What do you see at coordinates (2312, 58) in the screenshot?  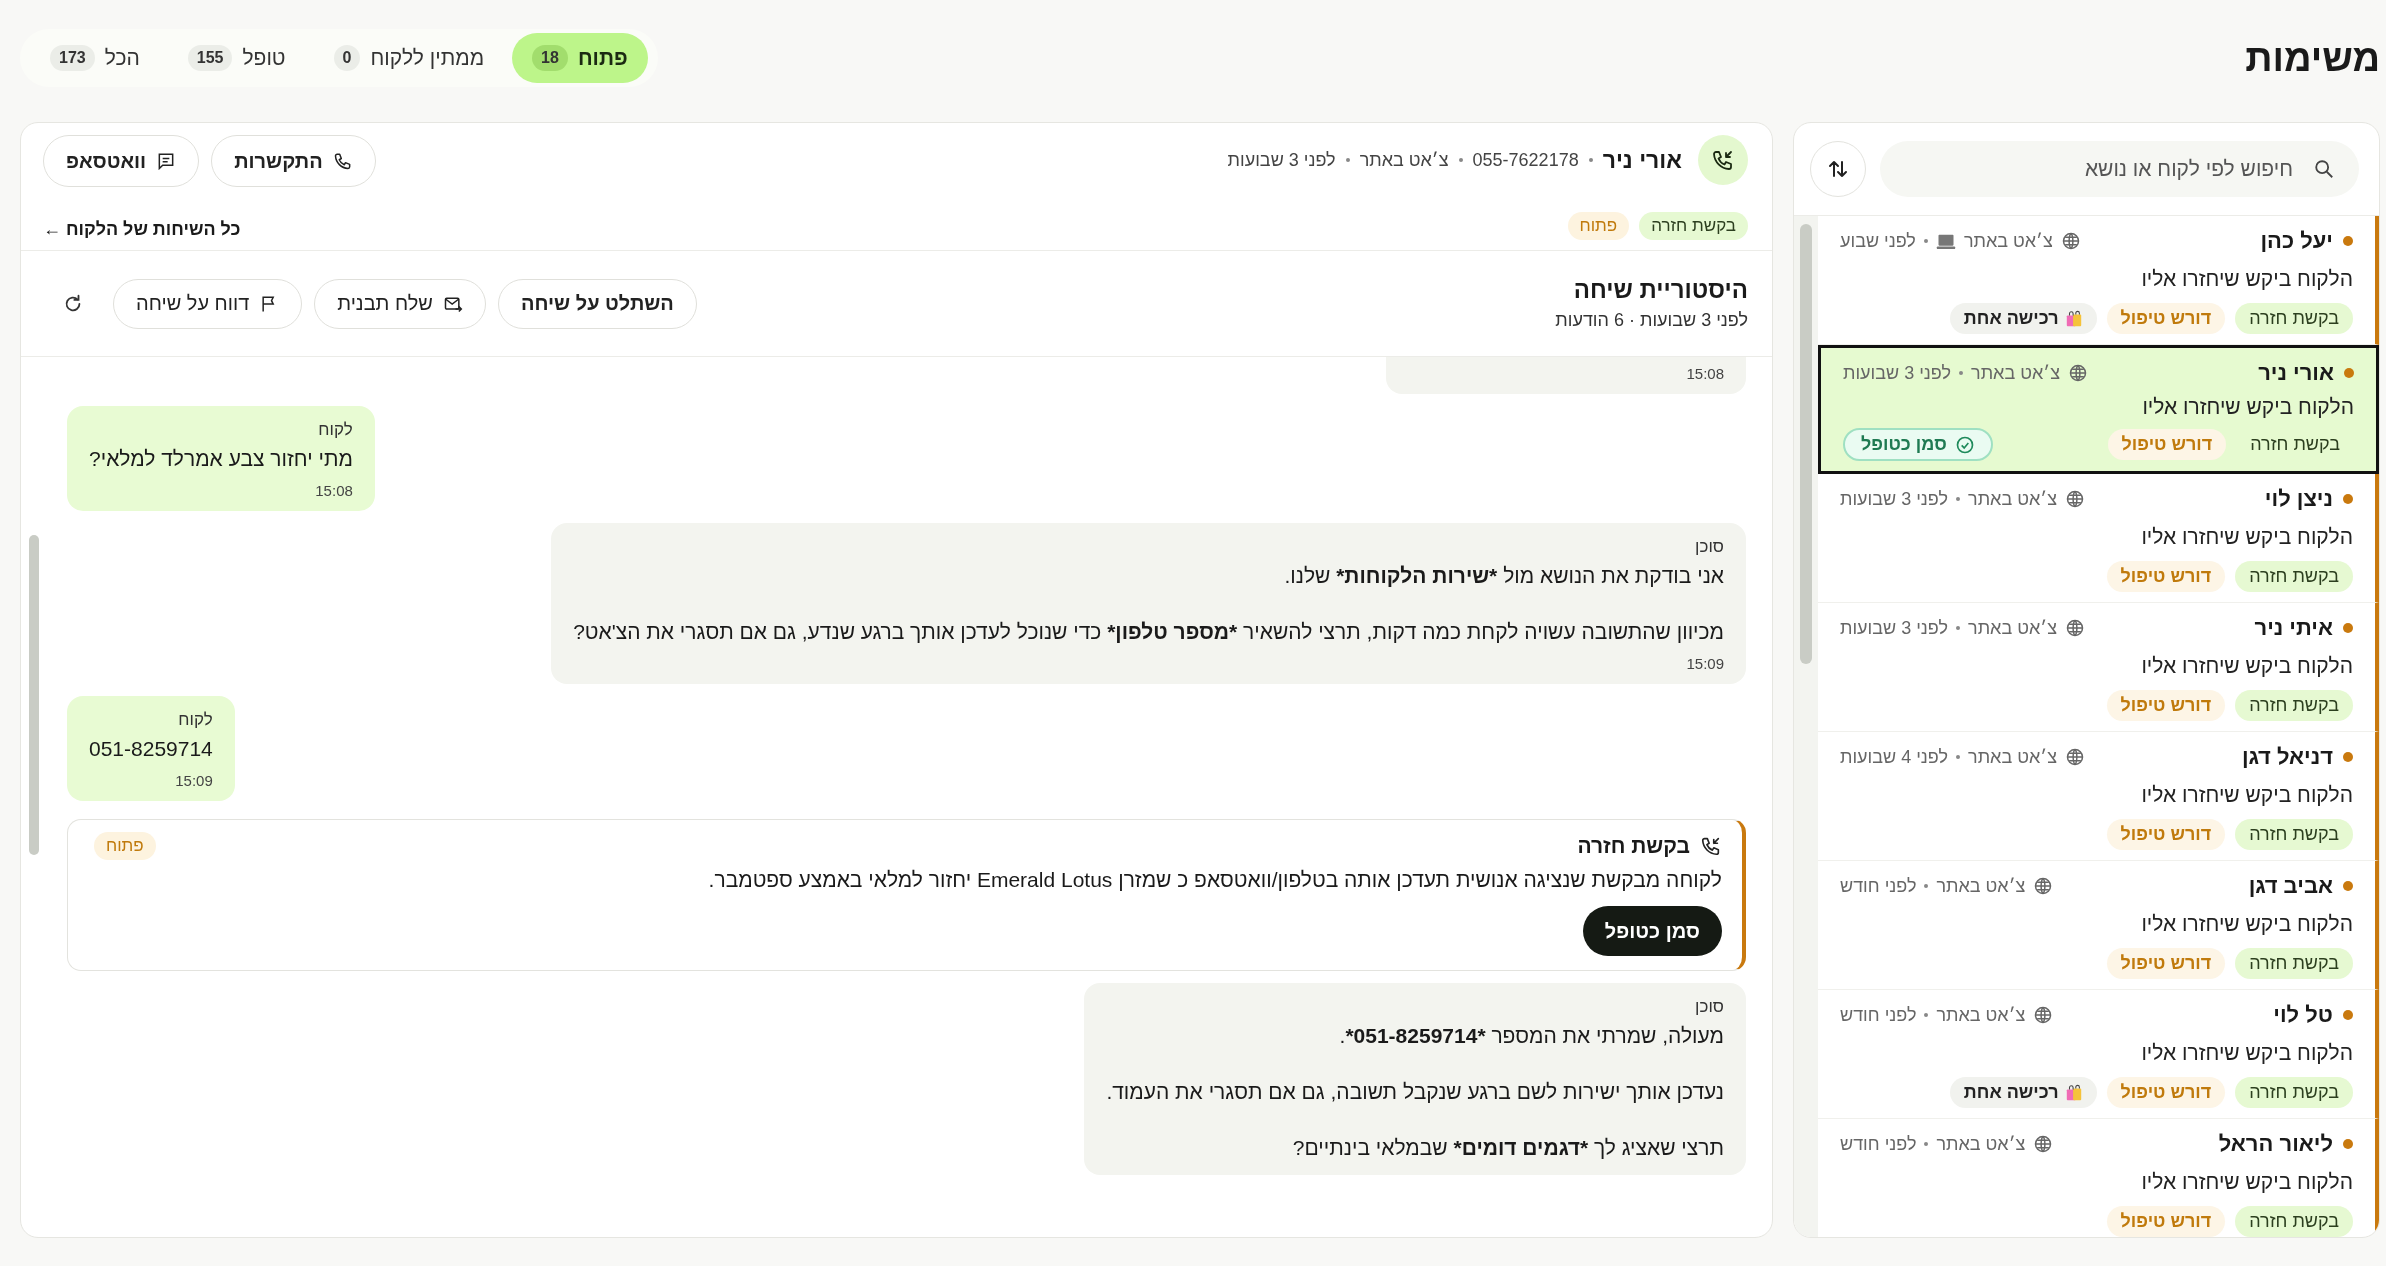 I see `page-title: משימות` at bounding box center [2312, 58].